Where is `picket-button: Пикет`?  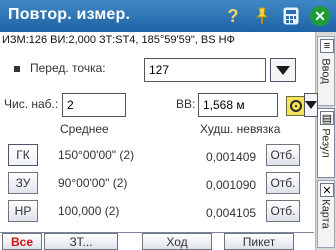
picket-button: Пикет is located at coordinates (259, 241).